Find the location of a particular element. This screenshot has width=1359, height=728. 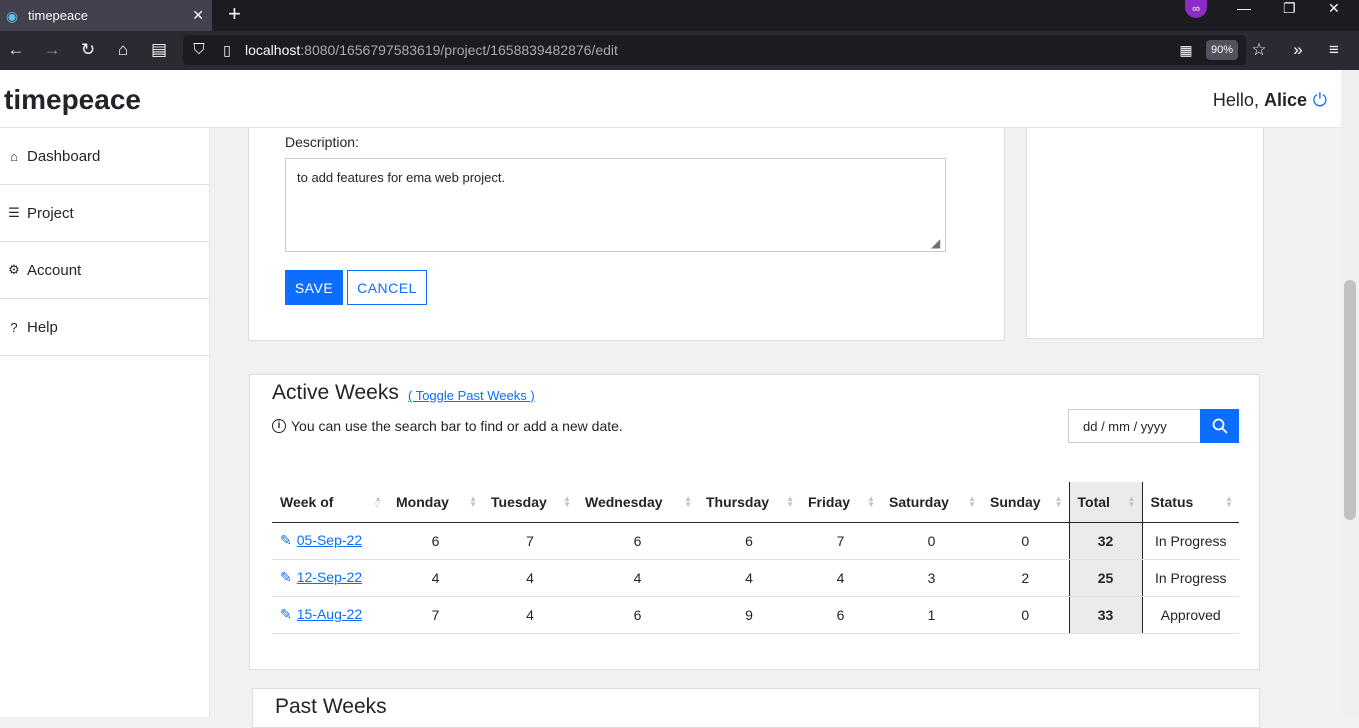

greeting: Hello, Alice is located at coordinates (1260, 100).